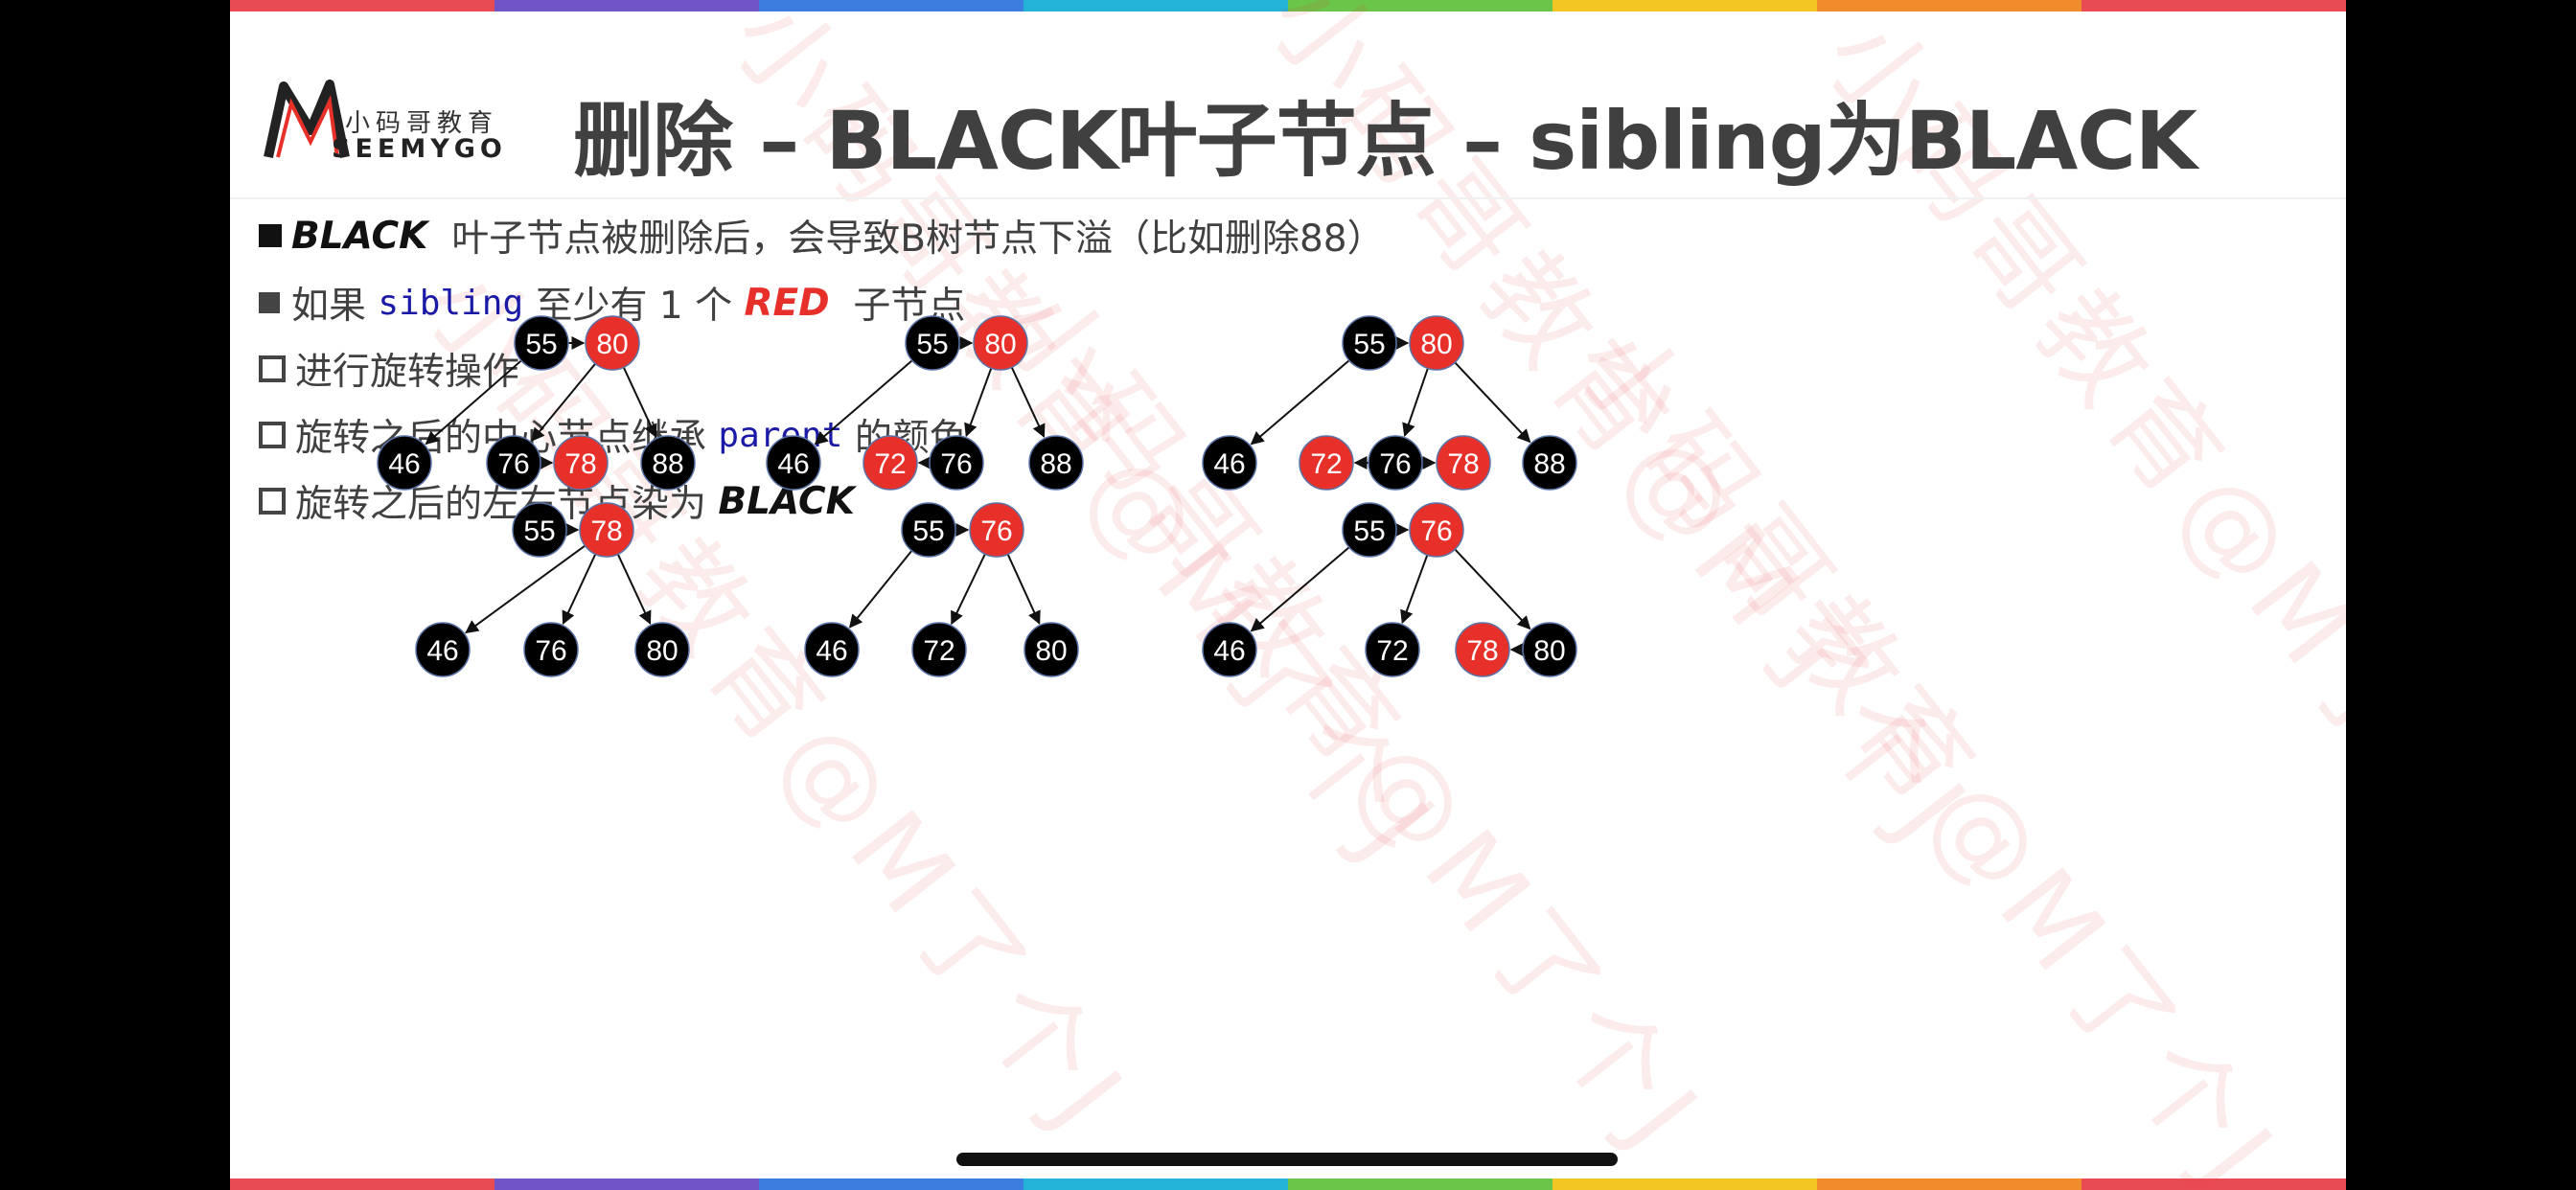 This screenshot has width=2576, height=1190. Describe the element at coordinates (1287, 1160) in the screenshot. I see `home-indicator` at that location.